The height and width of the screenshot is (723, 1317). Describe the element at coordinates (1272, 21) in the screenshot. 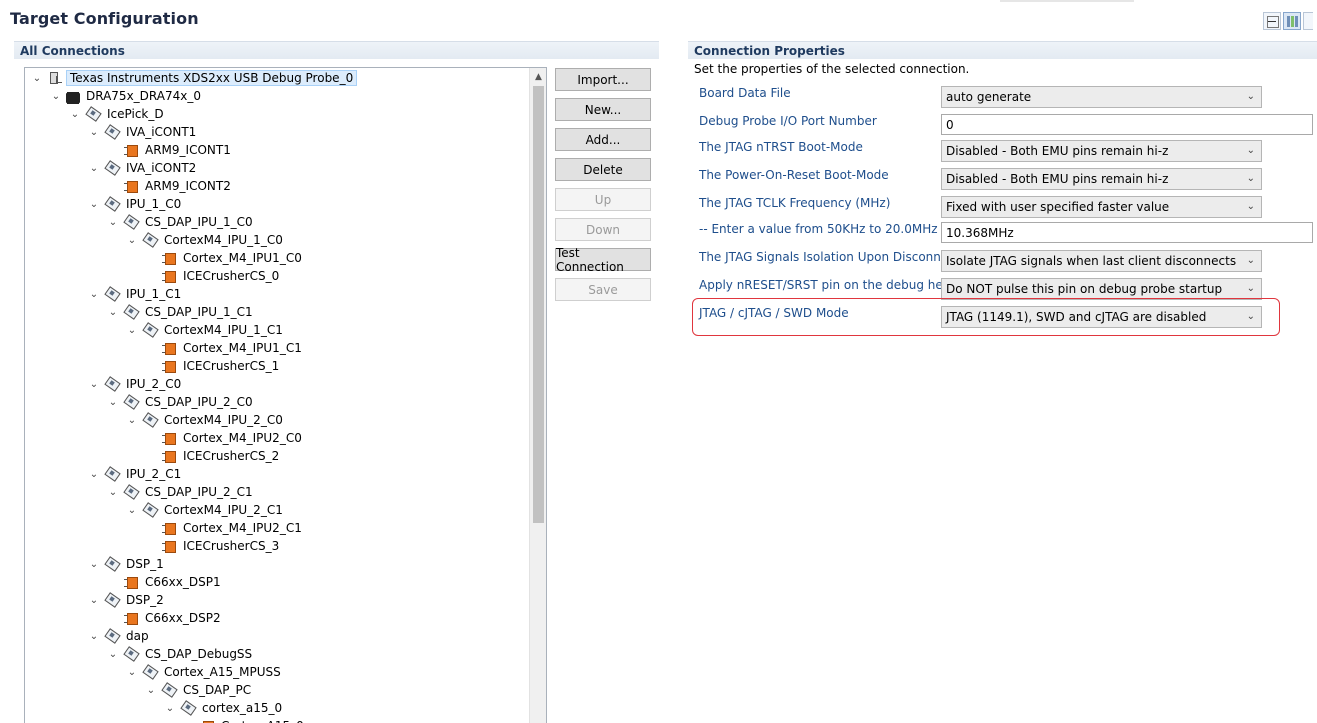

I see `collapse-all-icon` at that location.